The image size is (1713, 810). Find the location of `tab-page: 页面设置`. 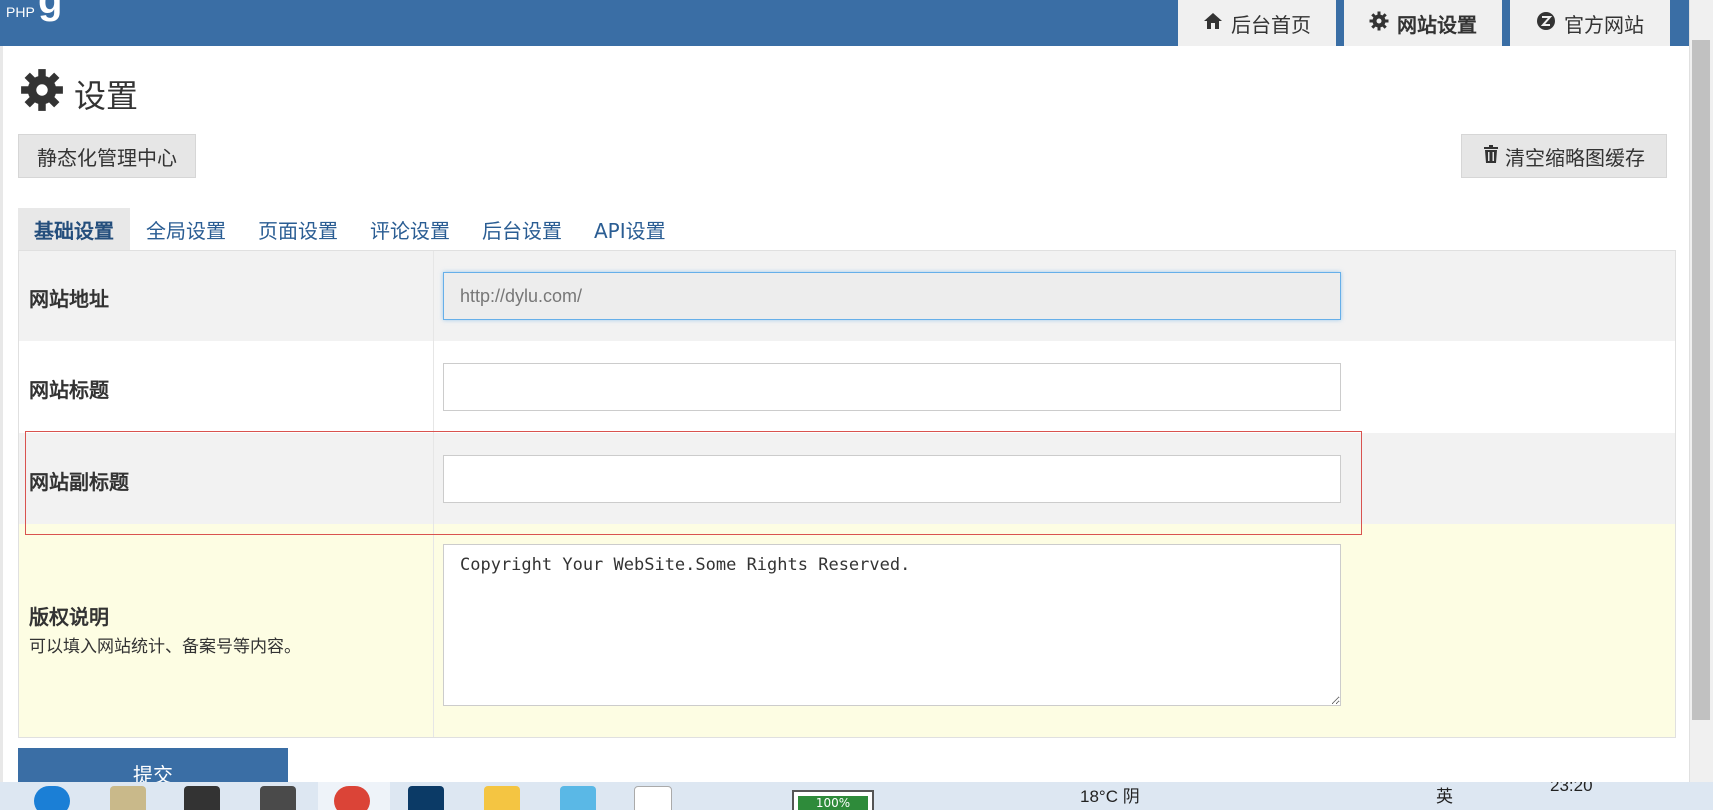

tab-page: 页面设置 is located at coordinates (298, 229).